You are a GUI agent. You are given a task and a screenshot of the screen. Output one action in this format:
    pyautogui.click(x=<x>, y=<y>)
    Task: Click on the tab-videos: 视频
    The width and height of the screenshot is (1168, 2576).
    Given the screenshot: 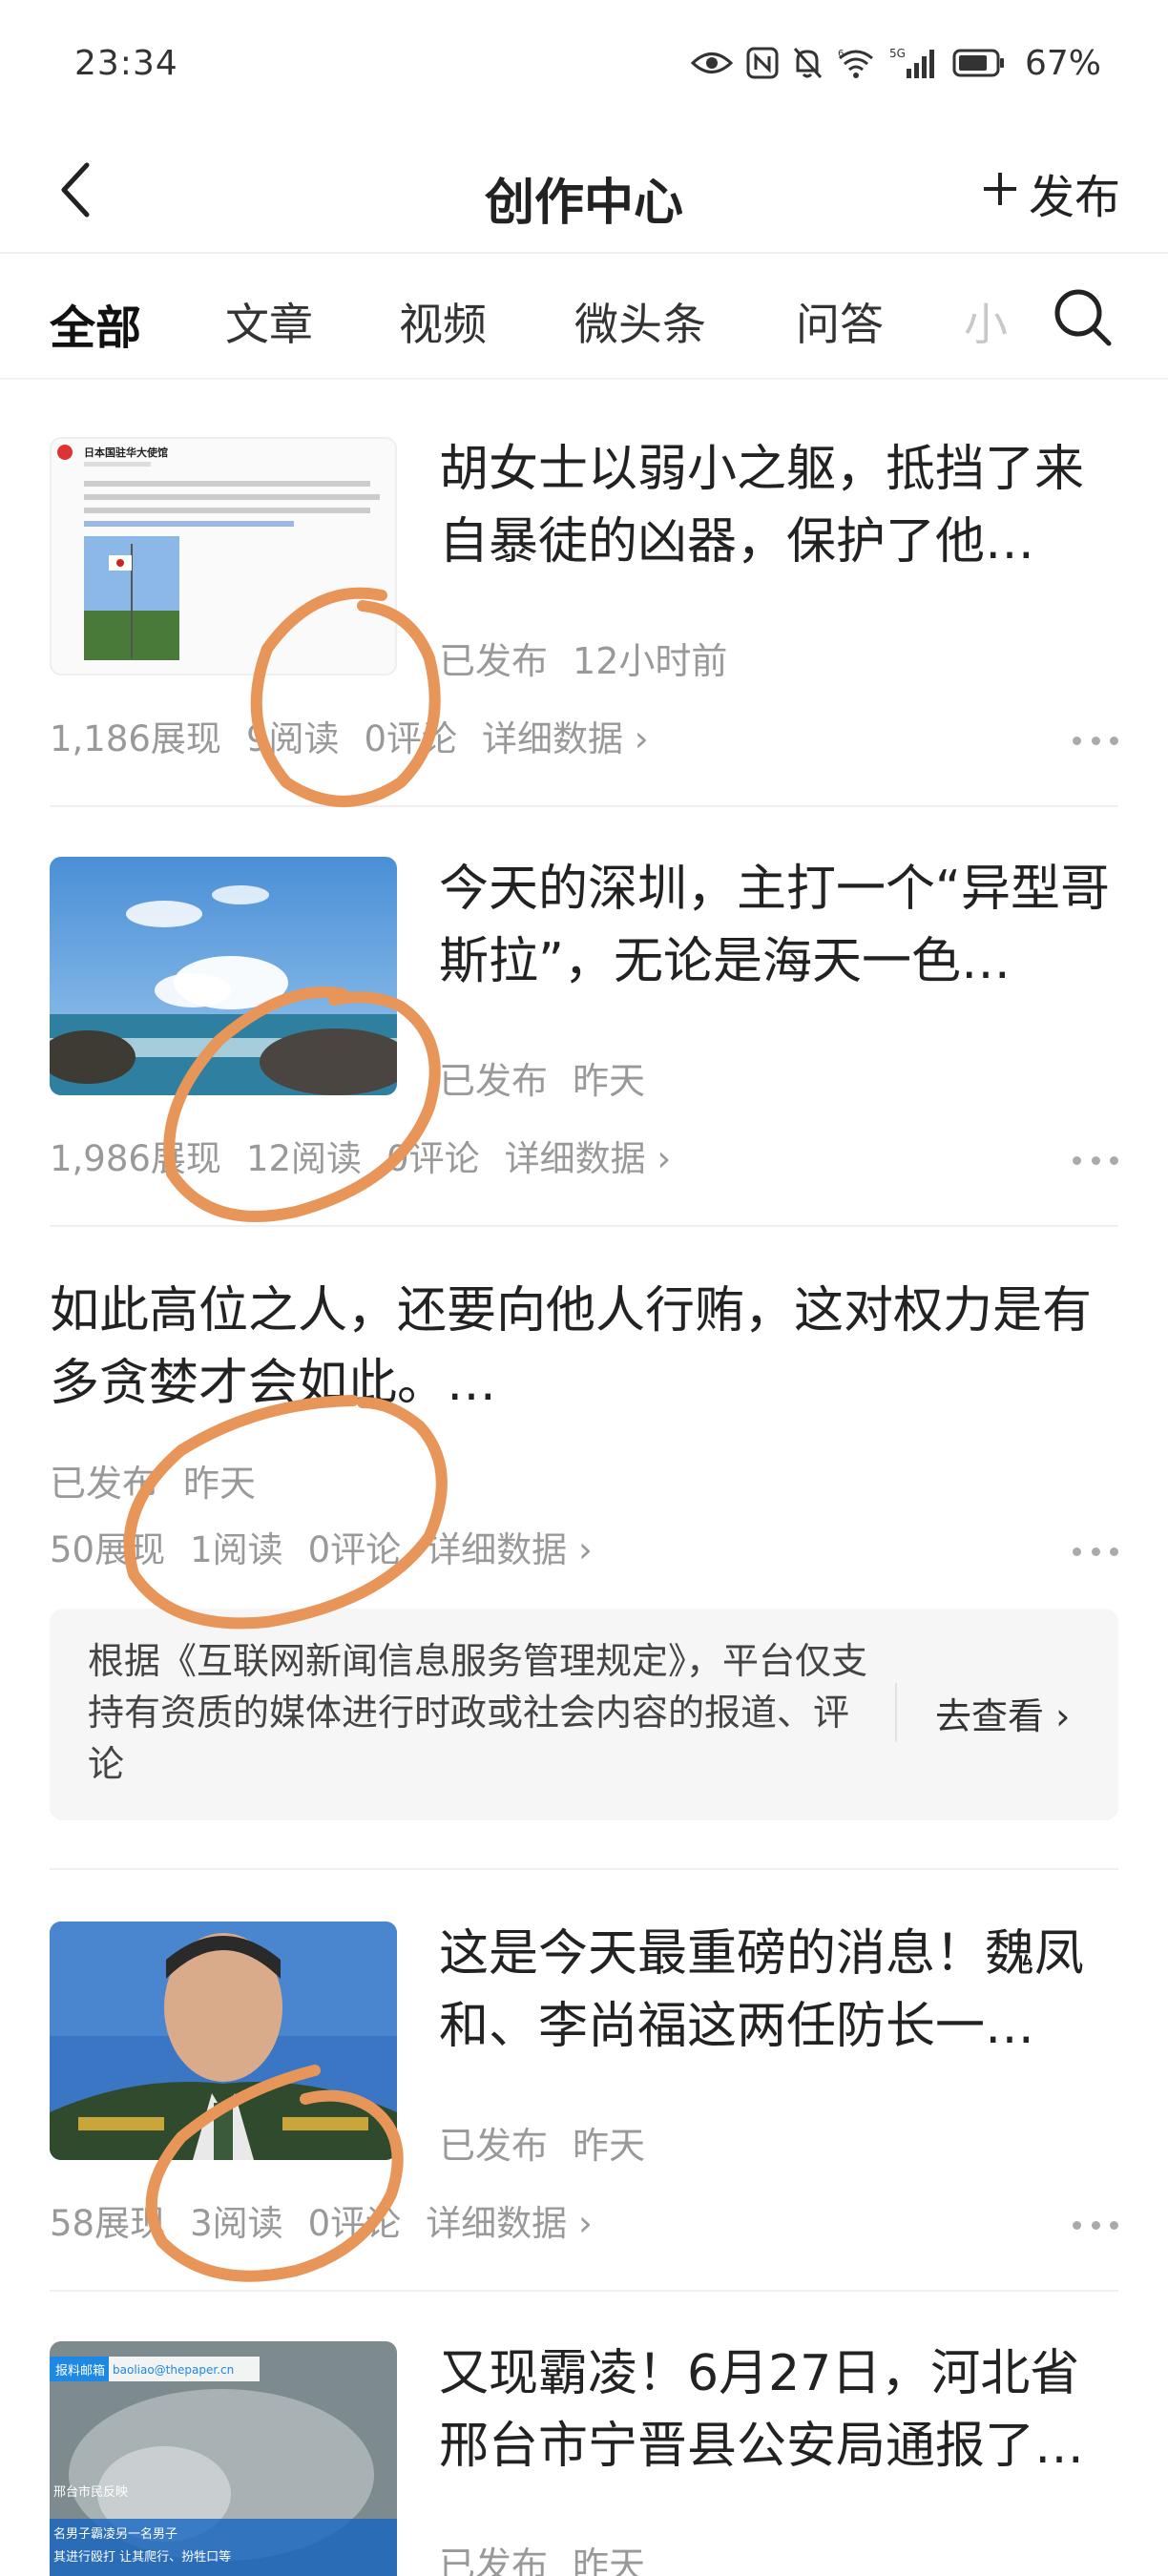 What is the action you would take?
    pyautogui.click(x=443, y=321)
    